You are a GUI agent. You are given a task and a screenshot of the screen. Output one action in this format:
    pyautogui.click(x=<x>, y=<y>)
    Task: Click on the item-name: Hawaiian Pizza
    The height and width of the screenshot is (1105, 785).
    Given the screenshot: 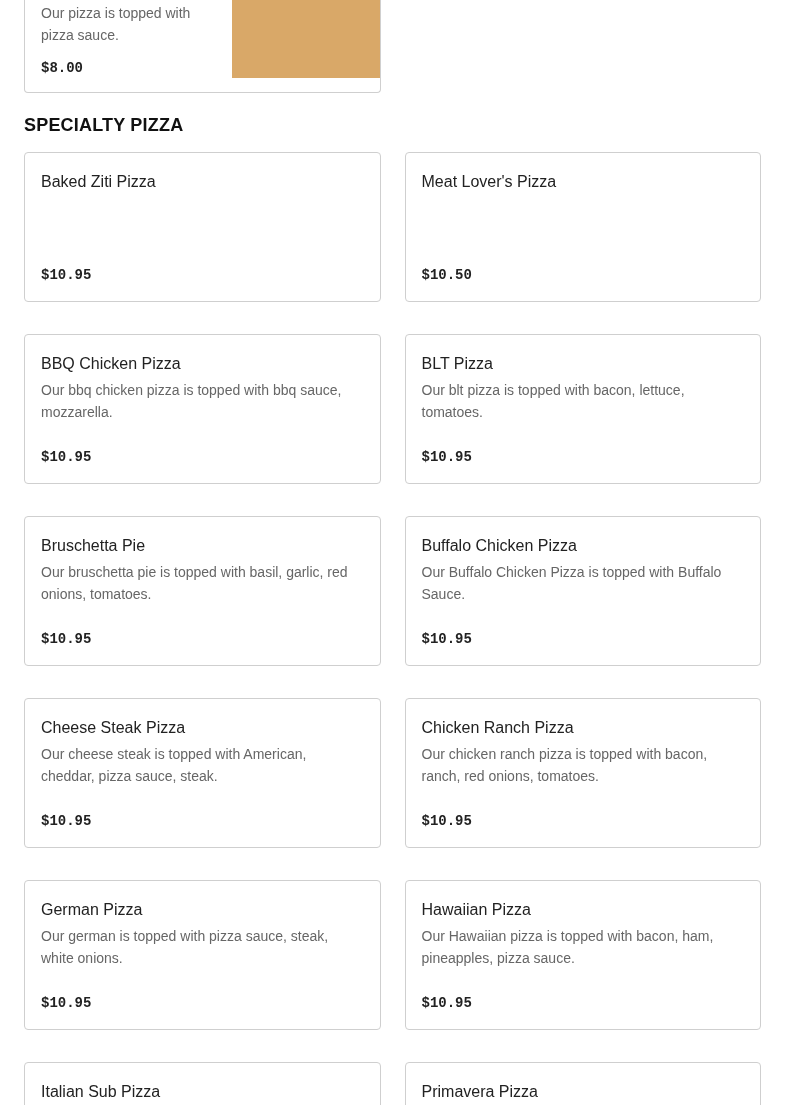 What is the action you would take?
    pyautogui.click(x=476, y=910)
    